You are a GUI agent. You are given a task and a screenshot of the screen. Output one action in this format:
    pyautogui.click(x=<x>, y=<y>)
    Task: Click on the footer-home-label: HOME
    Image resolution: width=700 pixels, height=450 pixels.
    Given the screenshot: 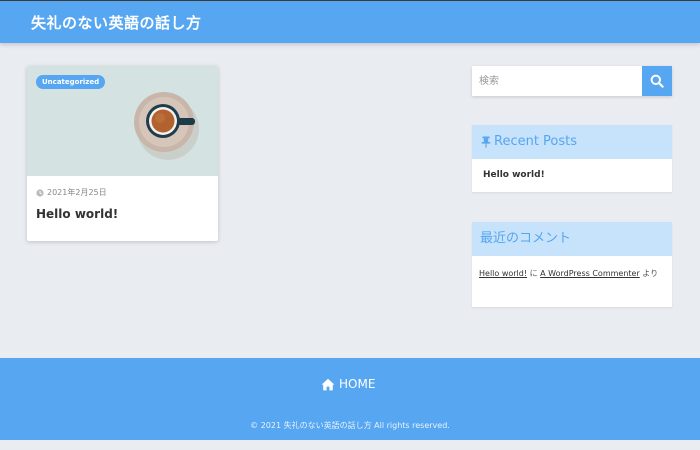 What is the action you would take?
    pyautogui.click(x=357, y=384)
    